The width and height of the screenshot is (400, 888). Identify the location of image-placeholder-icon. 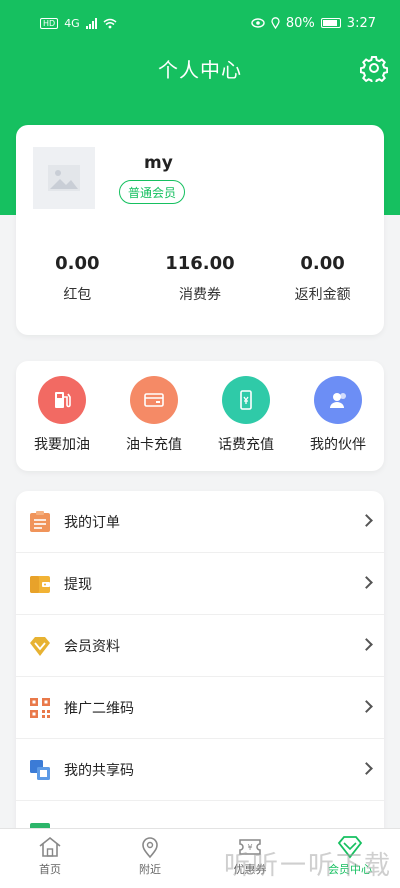
(64, 178).